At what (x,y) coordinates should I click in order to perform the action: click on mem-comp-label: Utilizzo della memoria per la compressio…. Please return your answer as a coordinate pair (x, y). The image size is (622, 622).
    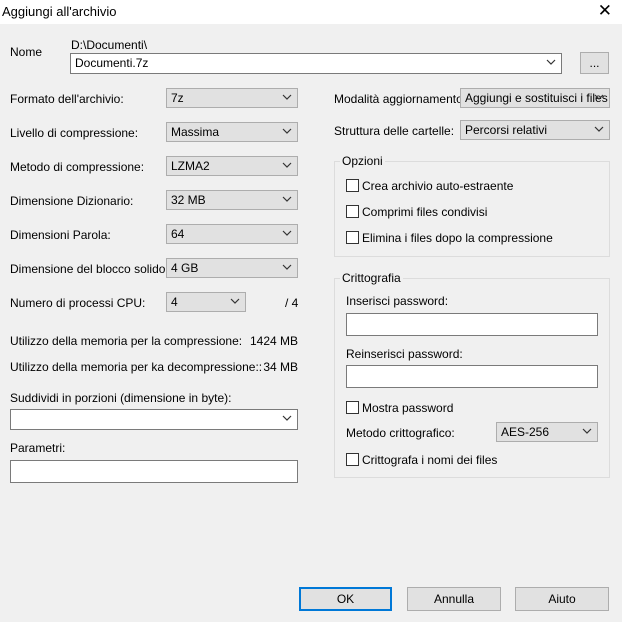
    Looking at the image, I should click on (126, 341).